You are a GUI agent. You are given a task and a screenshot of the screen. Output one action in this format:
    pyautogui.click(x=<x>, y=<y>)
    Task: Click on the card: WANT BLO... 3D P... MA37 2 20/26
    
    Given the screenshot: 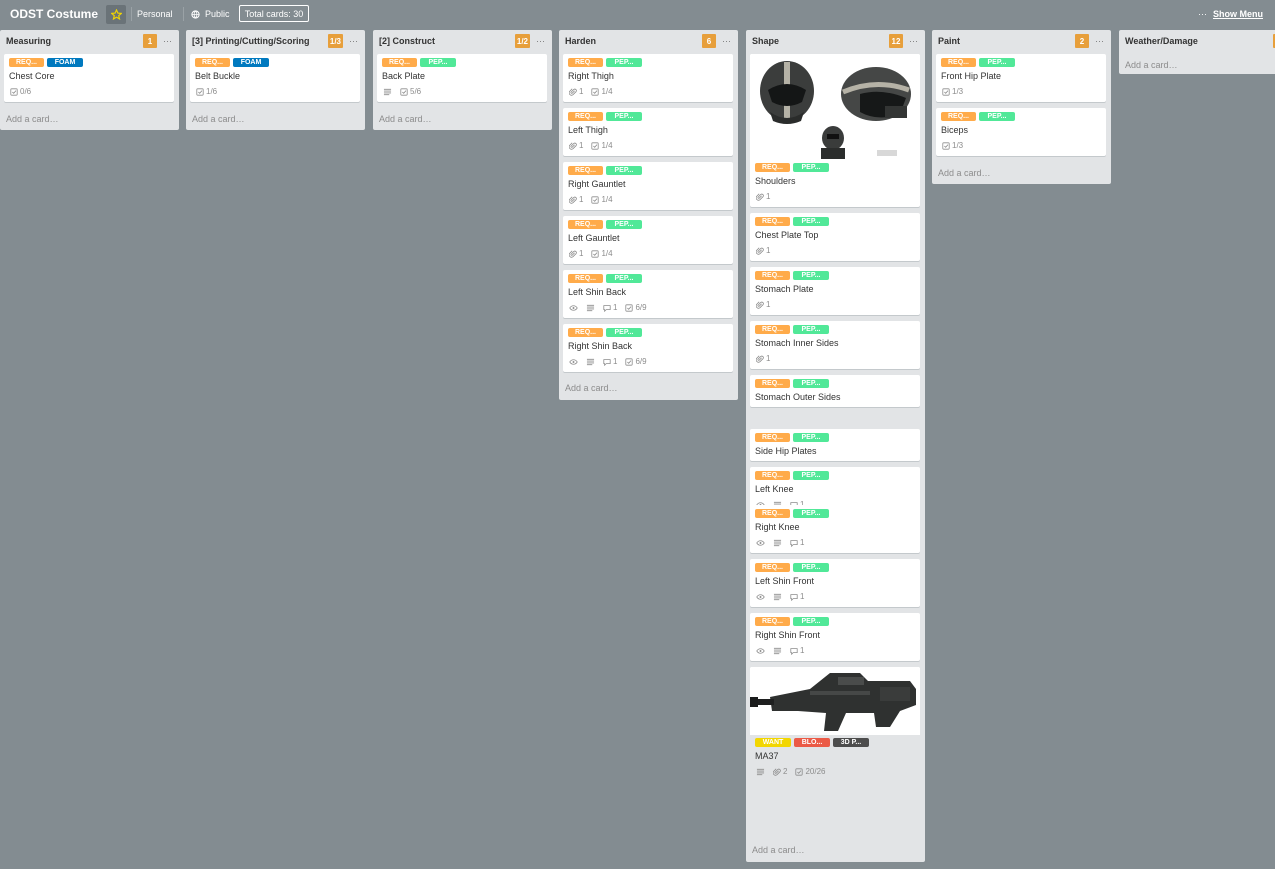 What is the action you would take?
    pyautogui.click(x=835, y=721)
    